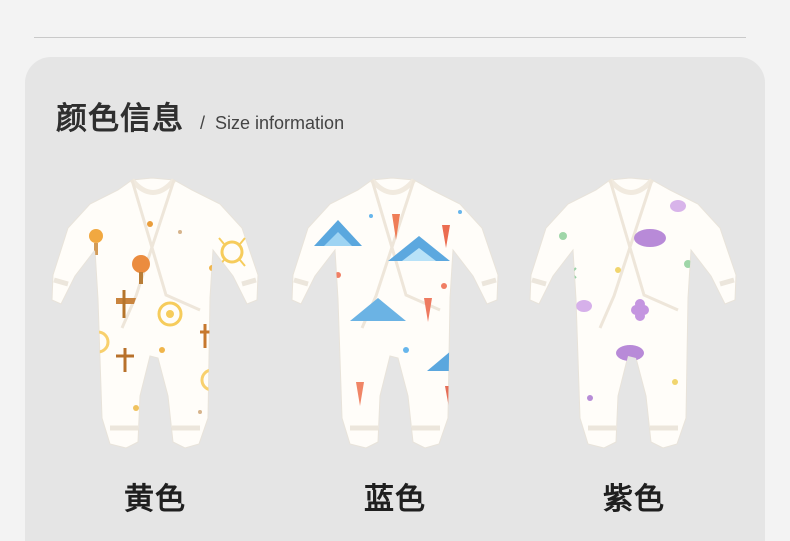 The height and width of the screenshot is (541, 790). I want to click on section-title-cn: 颜色信息, so click(120, 119).